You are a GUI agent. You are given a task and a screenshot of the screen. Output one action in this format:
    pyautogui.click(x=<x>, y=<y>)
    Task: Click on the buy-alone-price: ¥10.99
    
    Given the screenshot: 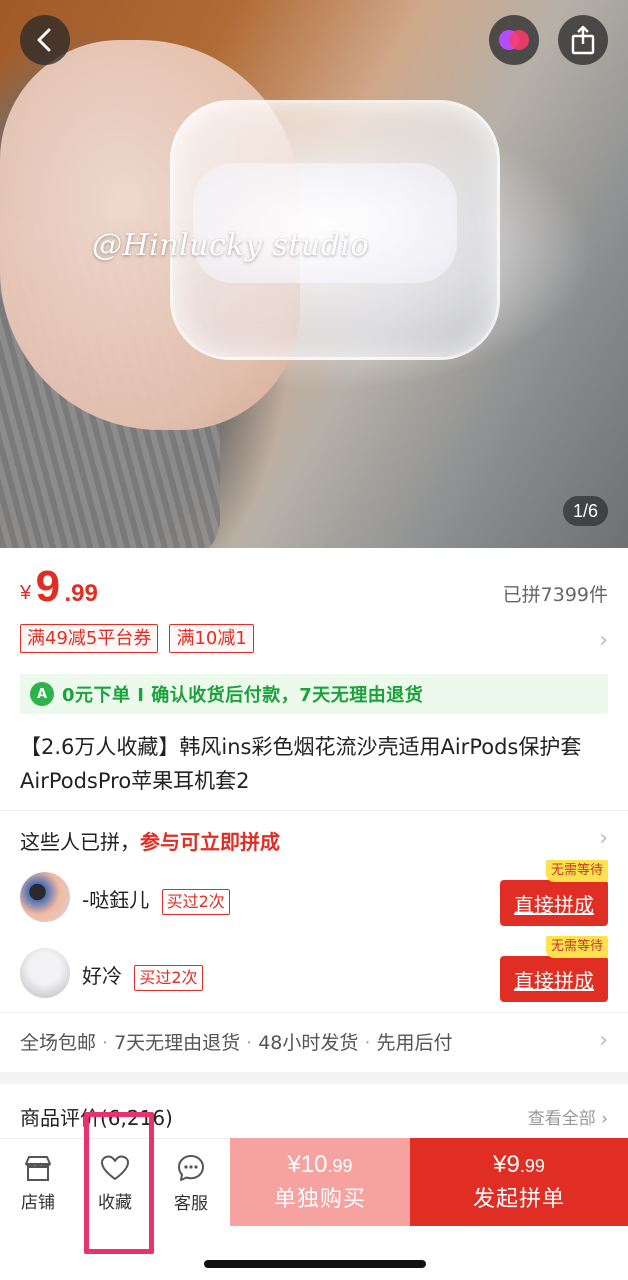 What is the action you would take?
    pyautogui.click(x=320, y=1164)
    